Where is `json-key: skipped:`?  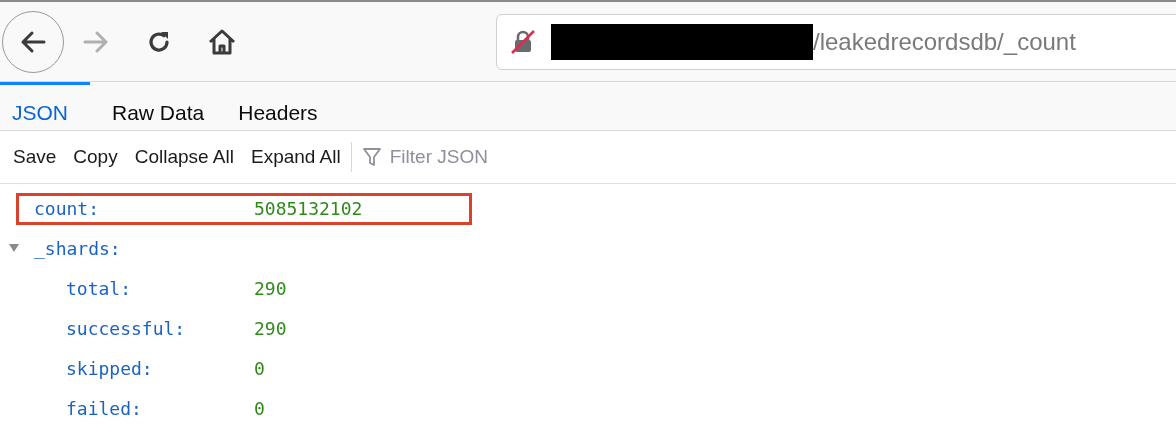 json-key: skipped: is located at coordinates (160, 368).